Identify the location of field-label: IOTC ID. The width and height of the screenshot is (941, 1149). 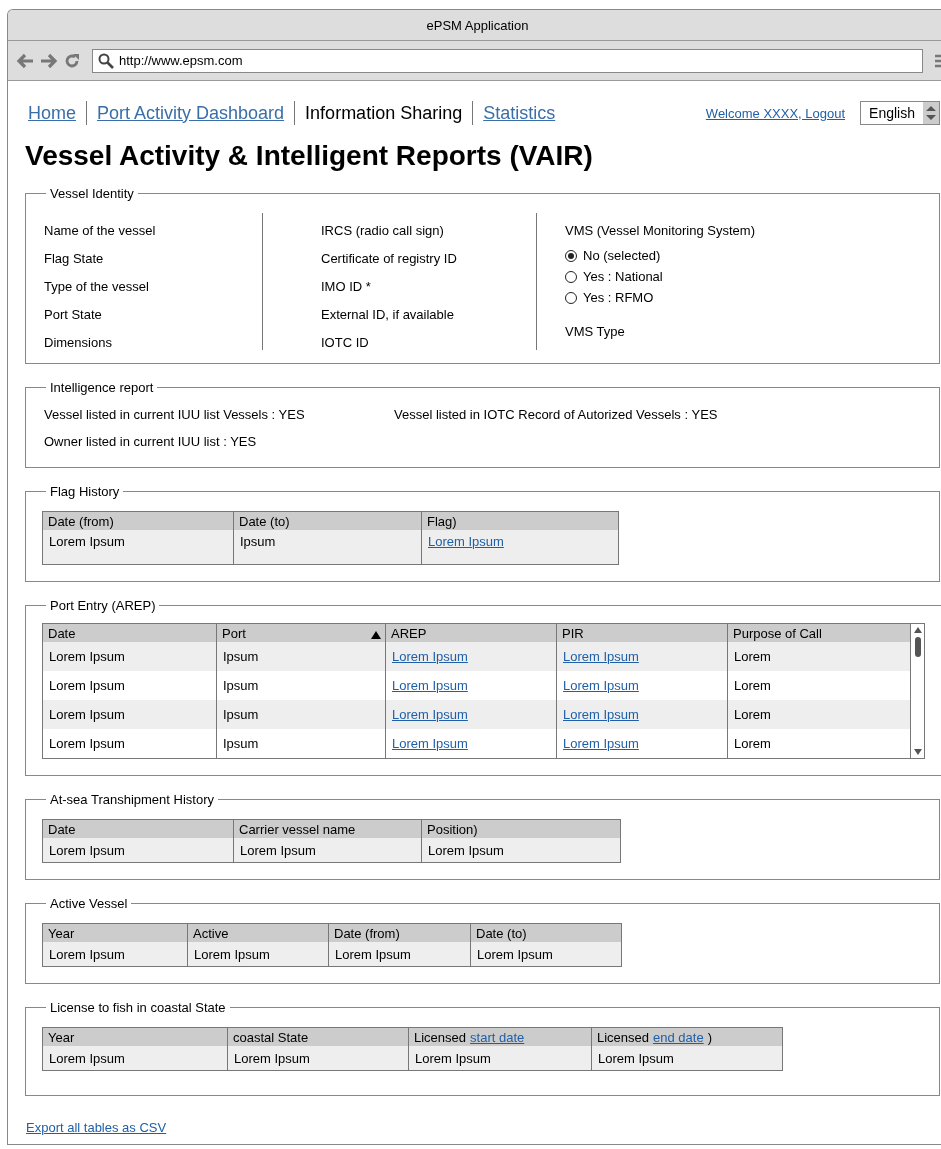
(345, 343).